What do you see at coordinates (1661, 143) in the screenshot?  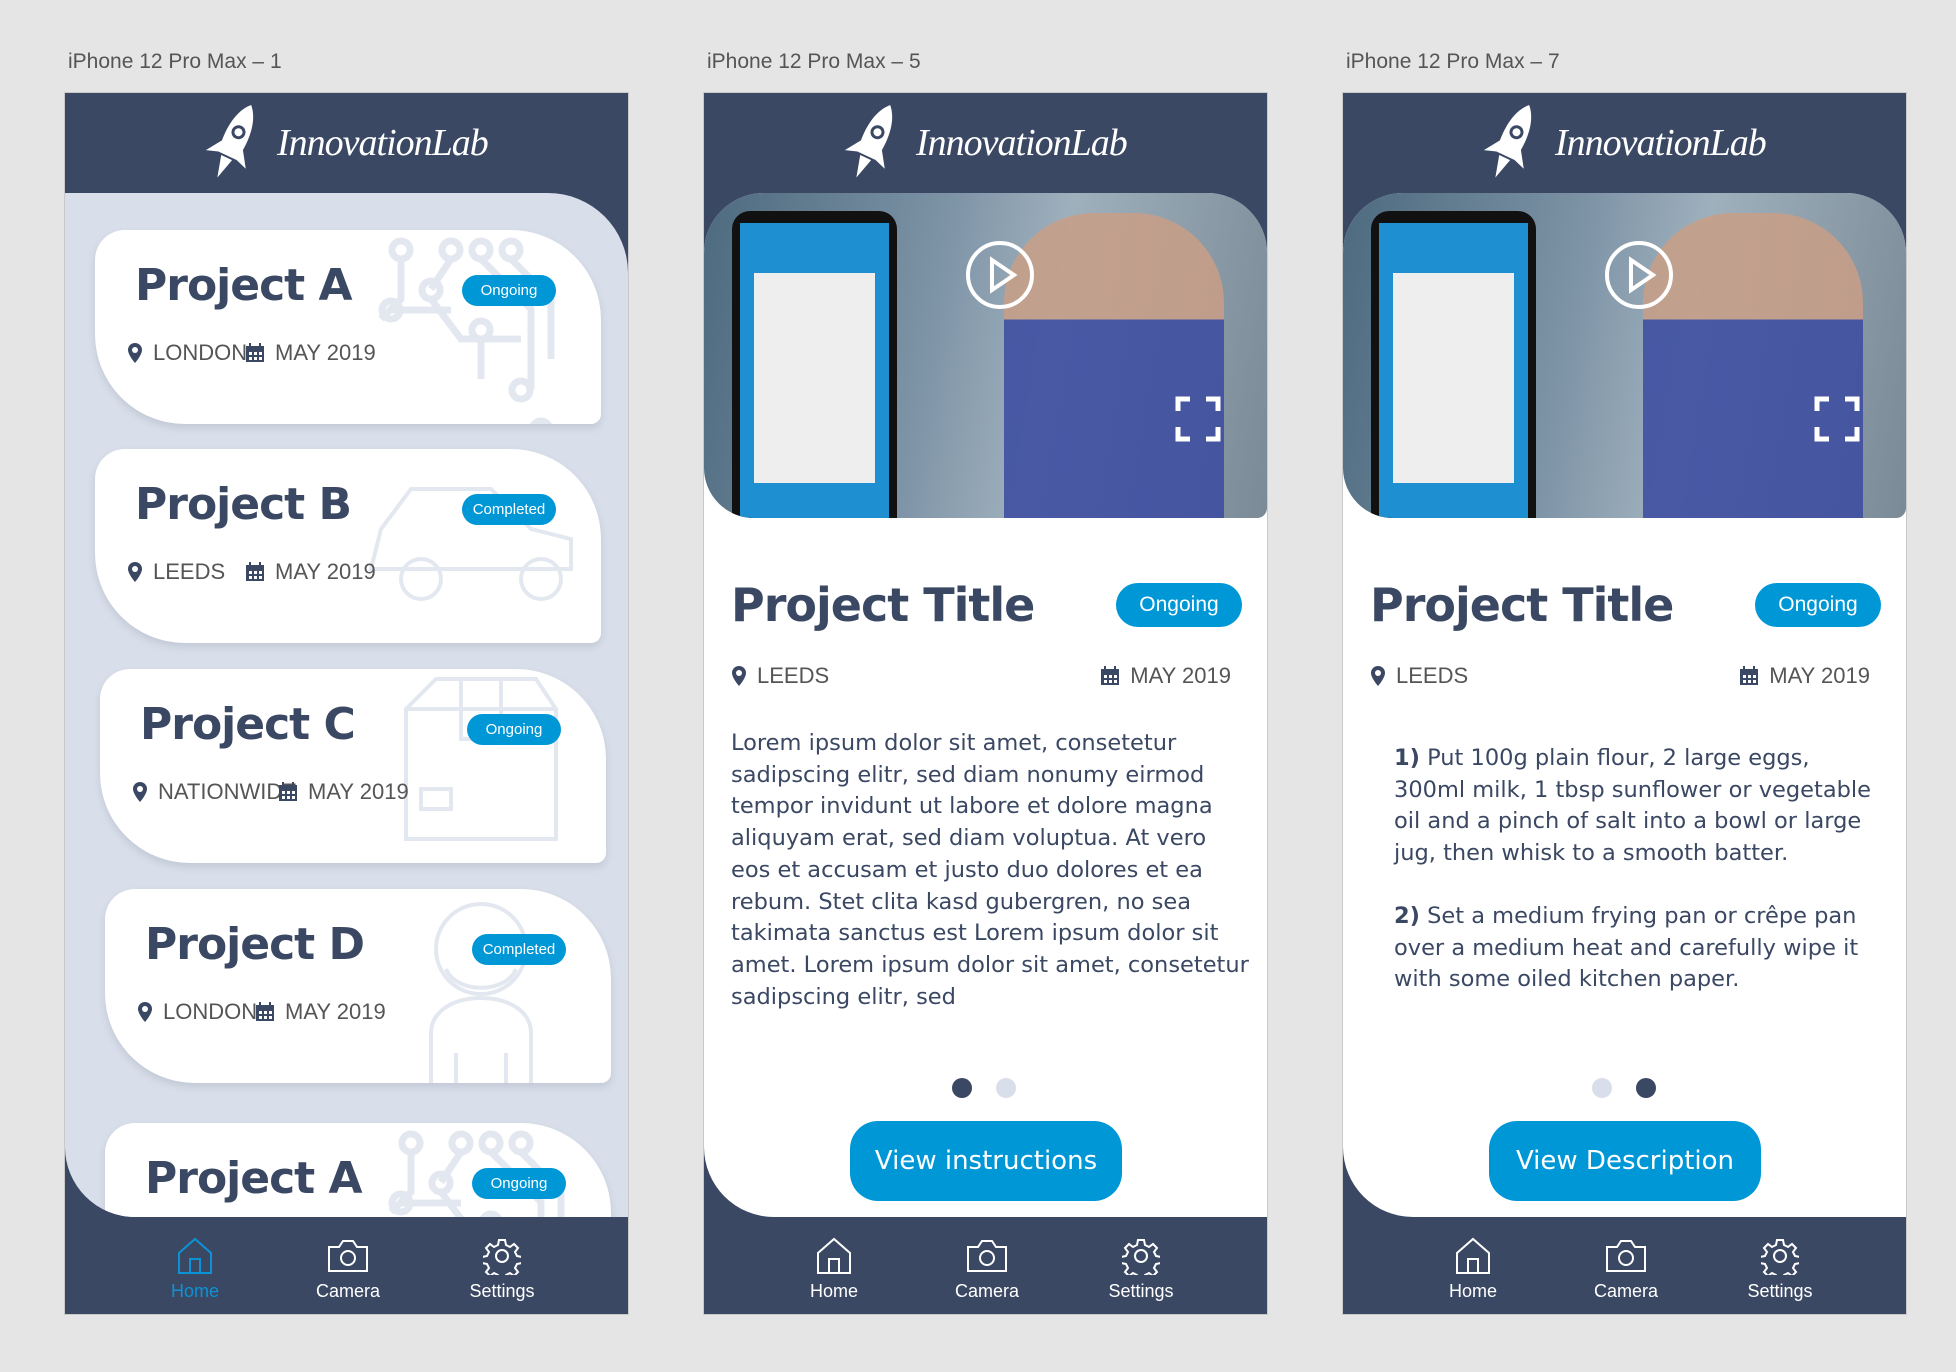 I see `logo-text: InnovationLab` at bounding box center [1661, 143].